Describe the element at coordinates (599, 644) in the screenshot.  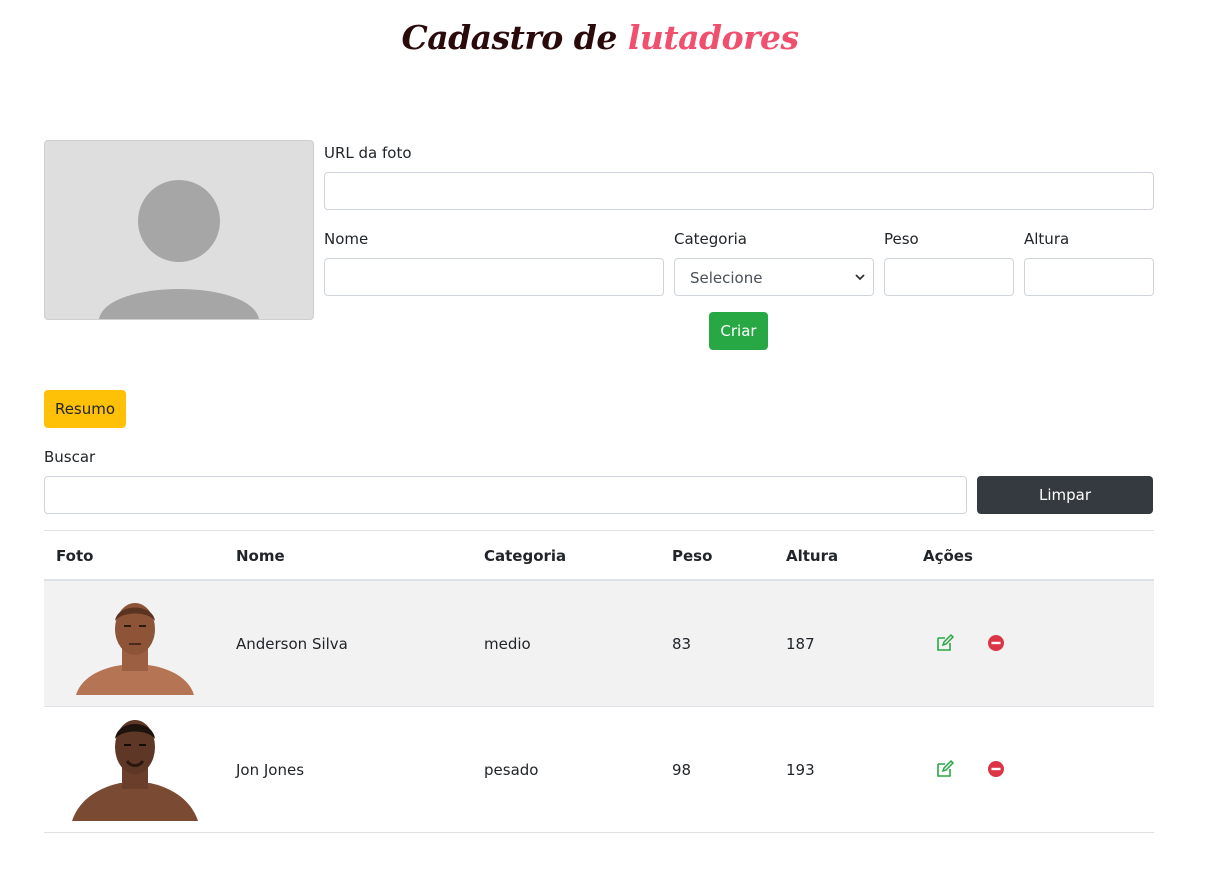
I see `table-row: Anderson Silva medio 83 187` at that location.